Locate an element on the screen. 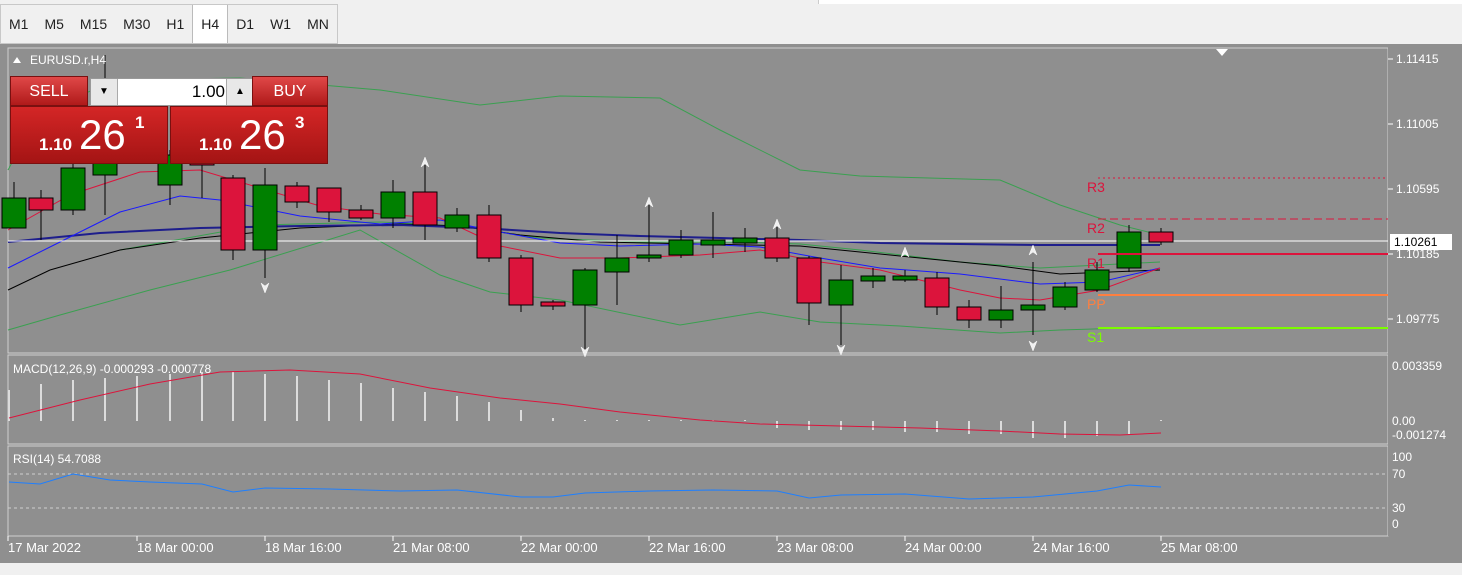 The width and height of the screenshot is (1462, 575). timeframe-group: M1 M5 M15 M30 H1 H4 D1 W1 MN is located at coordinates (169, 24).